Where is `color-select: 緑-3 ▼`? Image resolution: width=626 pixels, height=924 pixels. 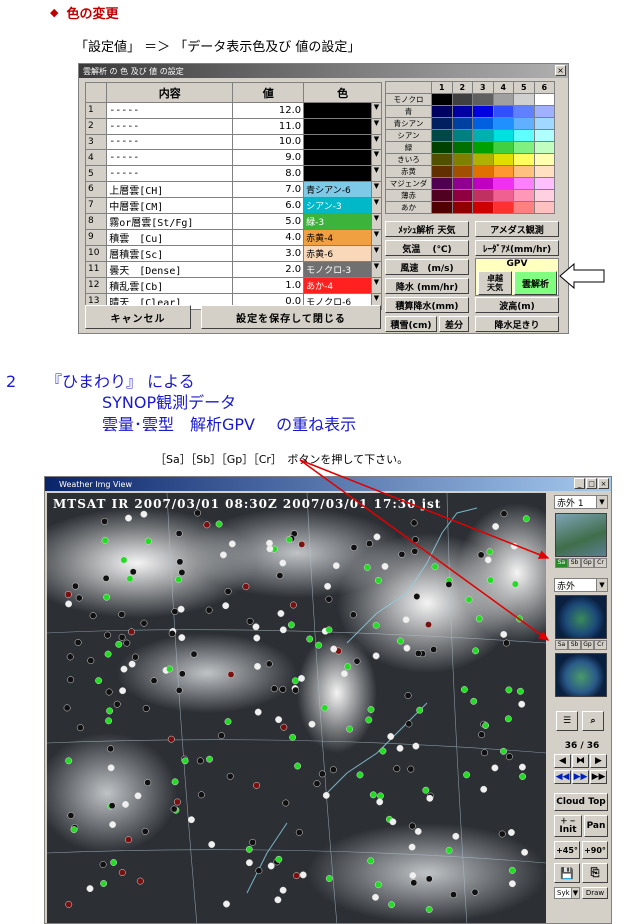
color-select: 緑-3 ▼ is located at coordinates (342, 221).